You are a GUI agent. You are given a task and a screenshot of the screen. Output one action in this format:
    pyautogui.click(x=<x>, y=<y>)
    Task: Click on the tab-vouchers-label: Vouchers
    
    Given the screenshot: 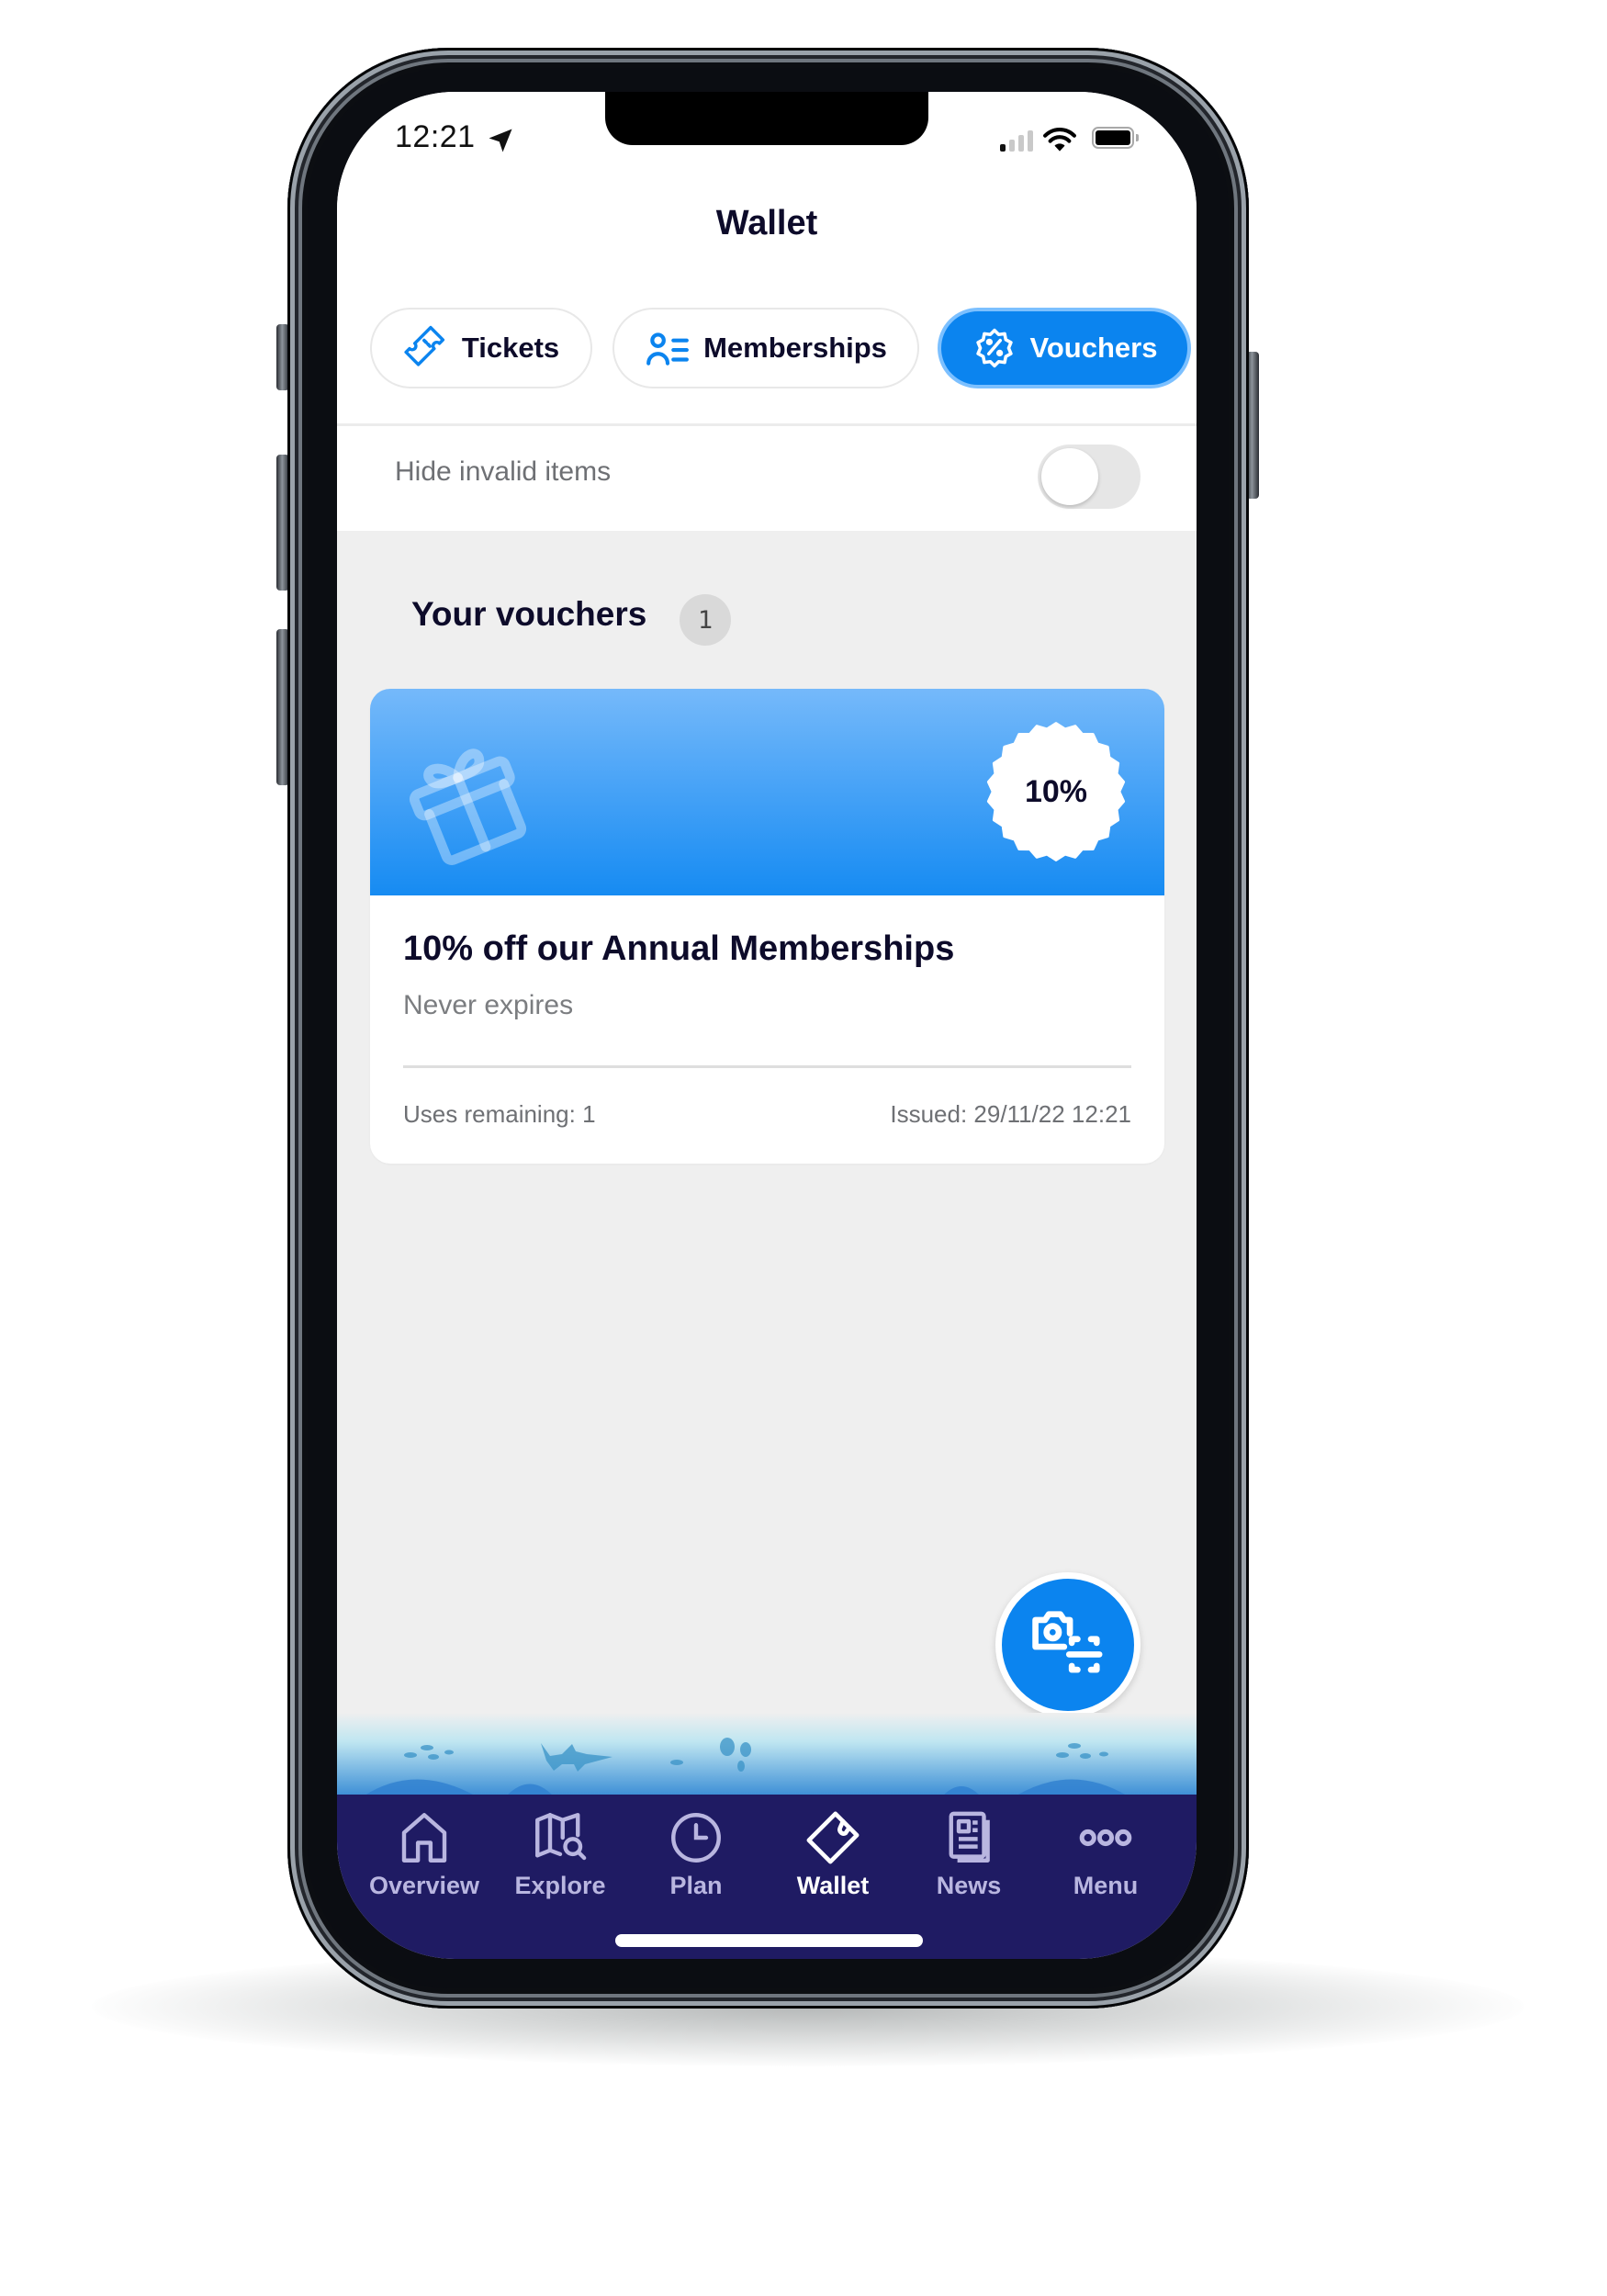 What is the action you would take?
    pyautogui.click(x=1093, y=348)
    